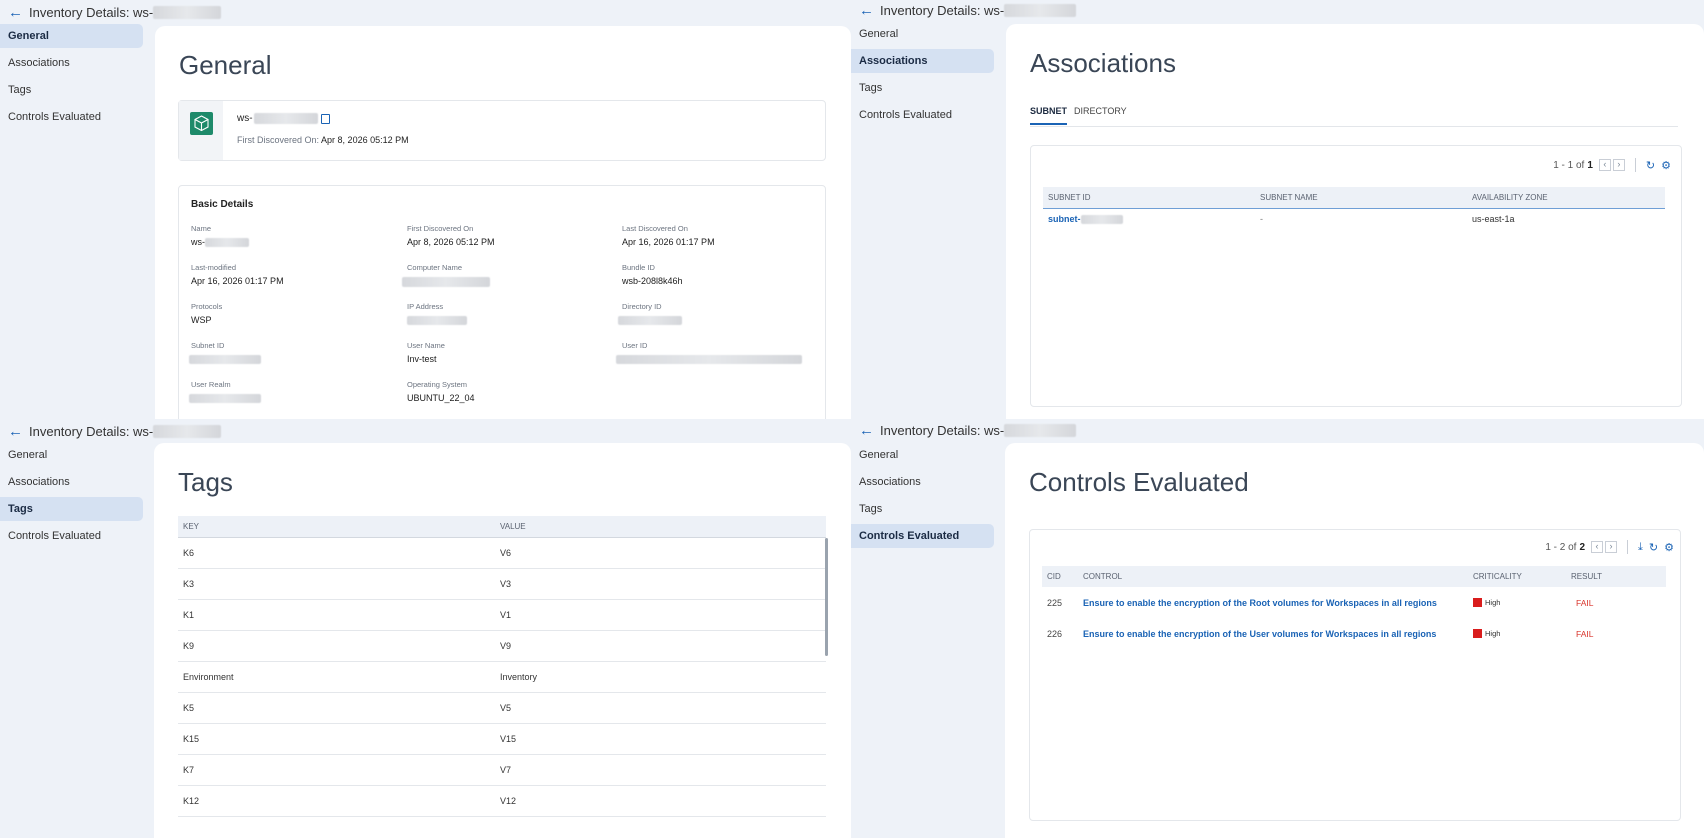 Image resolution: width=1704 pixels, height=838 pixels. I want to click on tag-key-cell: K6, so click(189, 553).